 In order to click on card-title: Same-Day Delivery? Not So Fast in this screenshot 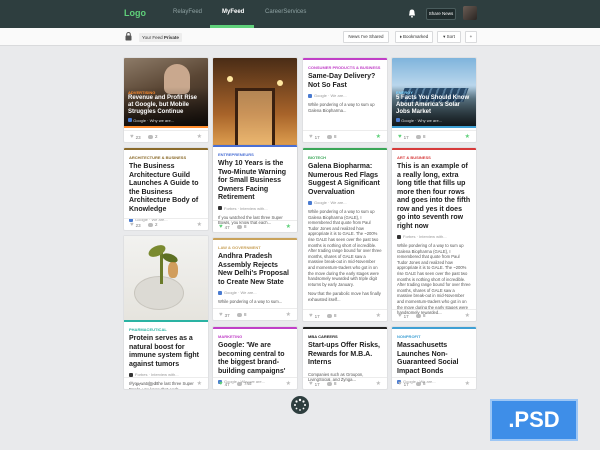, I will do `click(345, 80)`.